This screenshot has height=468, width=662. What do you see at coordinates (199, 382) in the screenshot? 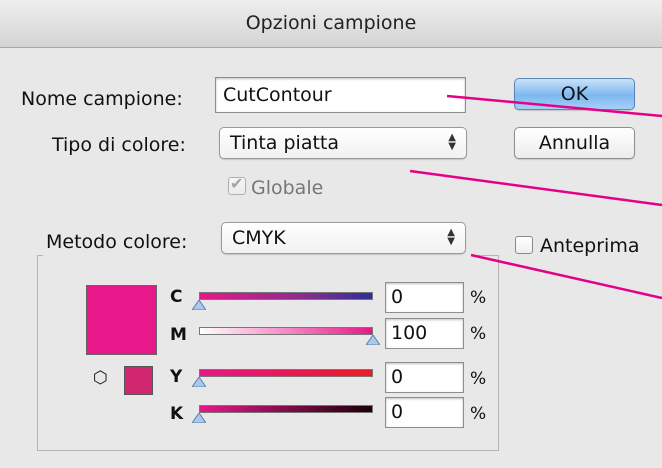
I see `slider-y-handle` at bounding box center [199, 382].